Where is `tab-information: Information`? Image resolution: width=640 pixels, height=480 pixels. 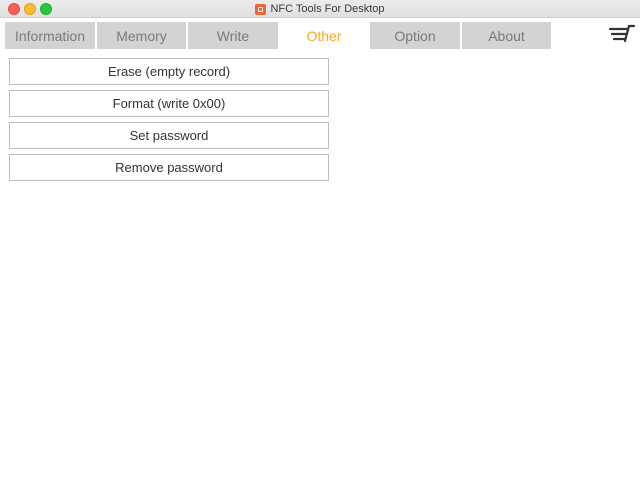 tab-information: Information is located at coordinates (50, 35).